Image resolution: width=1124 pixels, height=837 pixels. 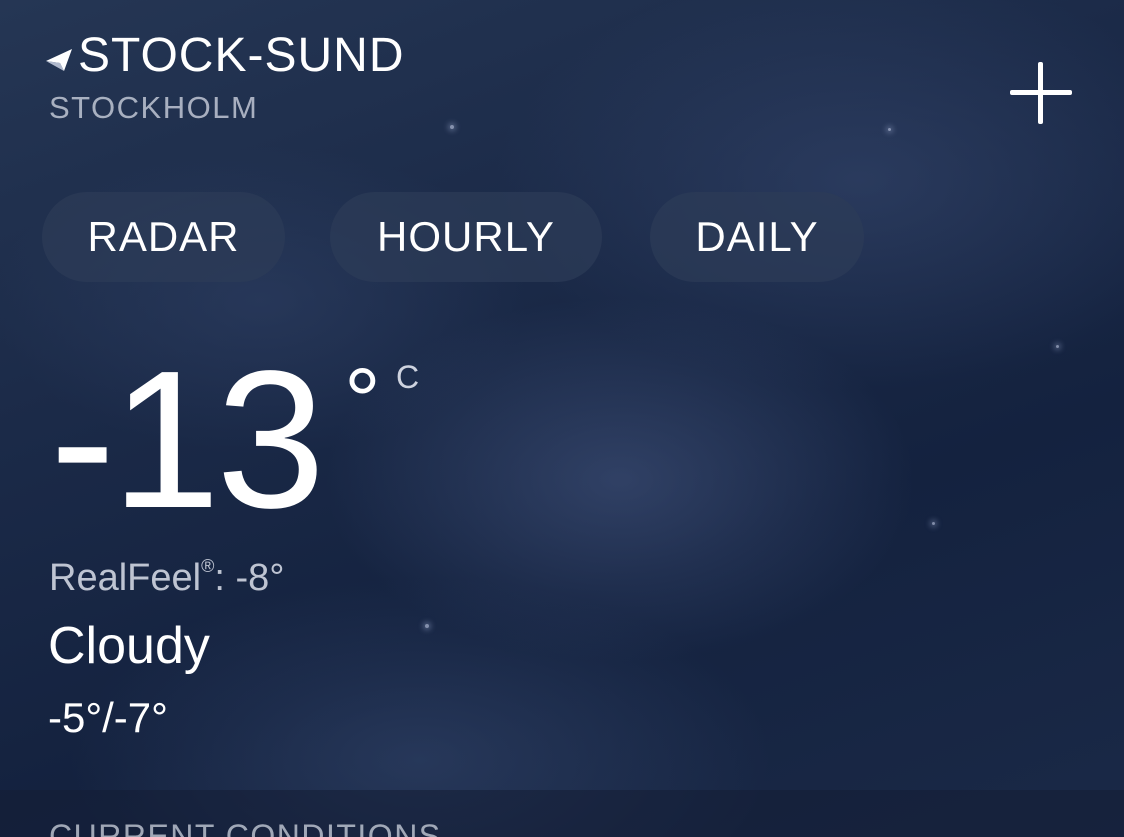 What do you see at coordinates (562, 813) in the screenshot?
I see `current-conditions-panel: CURRENT CONDITIONS` at bounding box center [562, 813].